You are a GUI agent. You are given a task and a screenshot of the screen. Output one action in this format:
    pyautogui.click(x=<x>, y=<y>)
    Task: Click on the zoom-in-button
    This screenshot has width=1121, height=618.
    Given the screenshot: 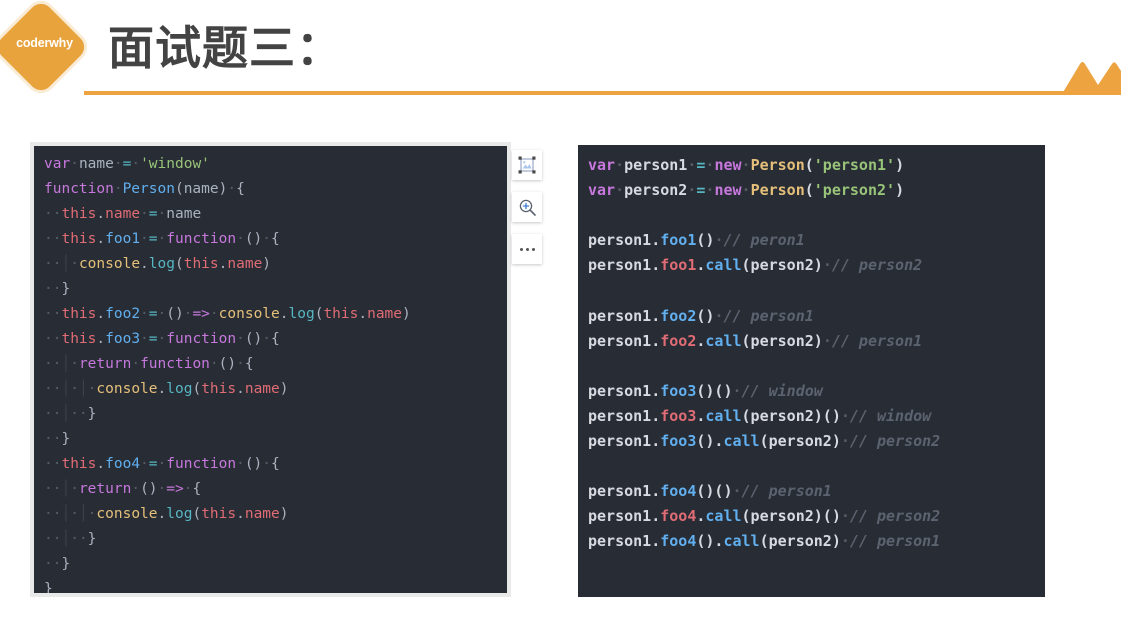 What is the action you would take?
    pyautogui.click(x=527, y=207)
    